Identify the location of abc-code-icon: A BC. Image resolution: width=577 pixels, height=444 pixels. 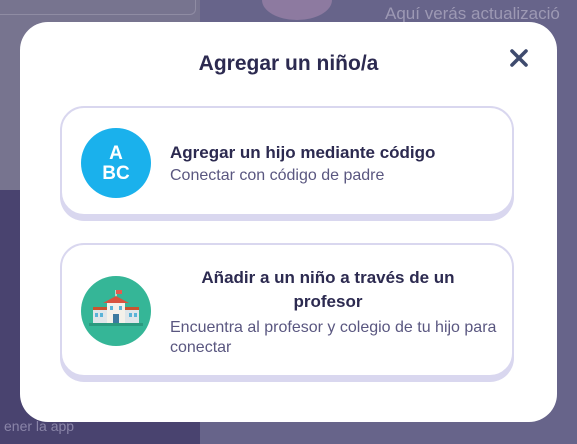
(116, 163).